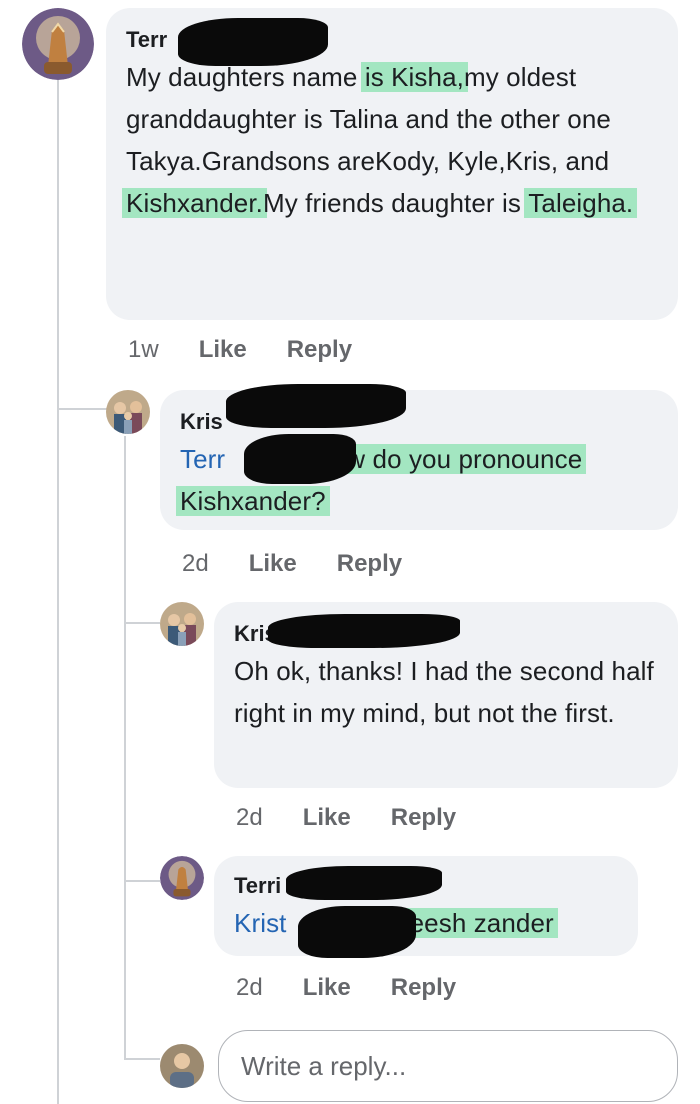  I want to click on user-avatar-icon, so click(182, 1066).